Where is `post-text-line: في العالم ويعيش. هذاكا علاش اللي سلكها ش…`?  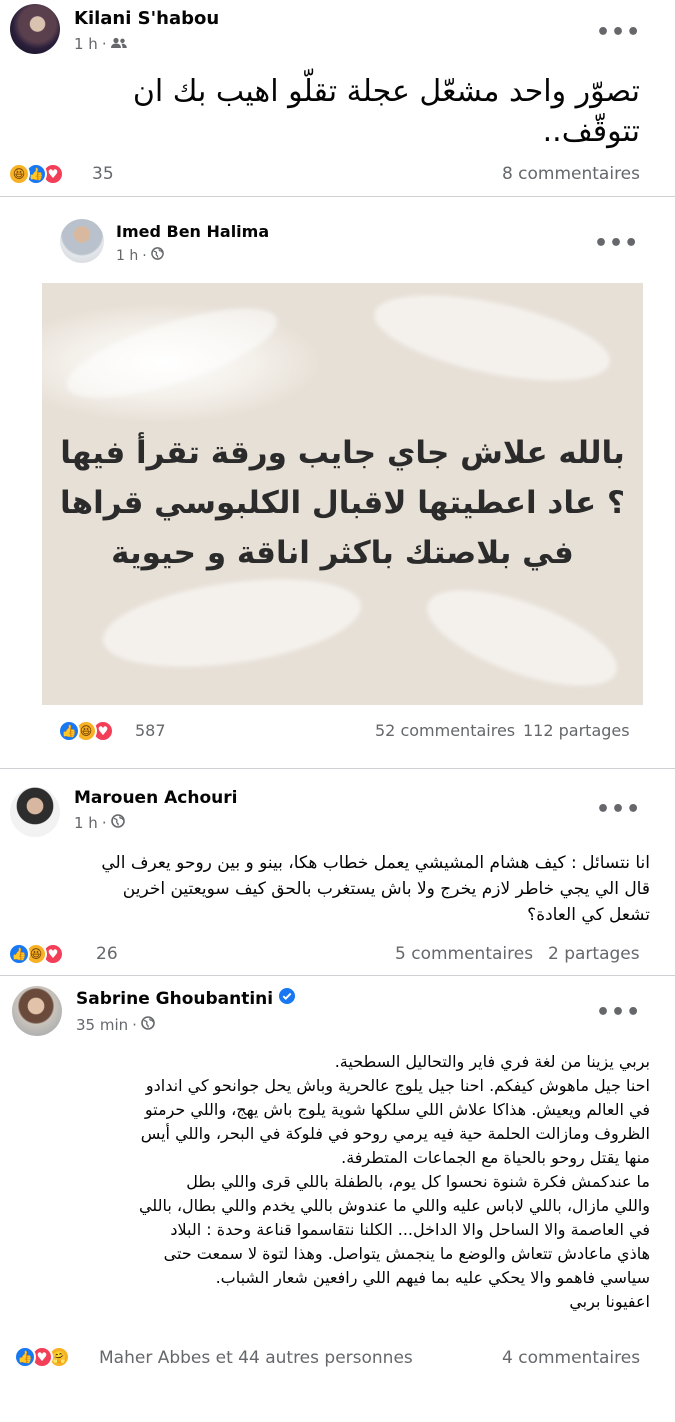
post-text-line: في العالم ويعيش. هذاكا علاش اللي سلكها ش… is located at coordinates (397, 1109).